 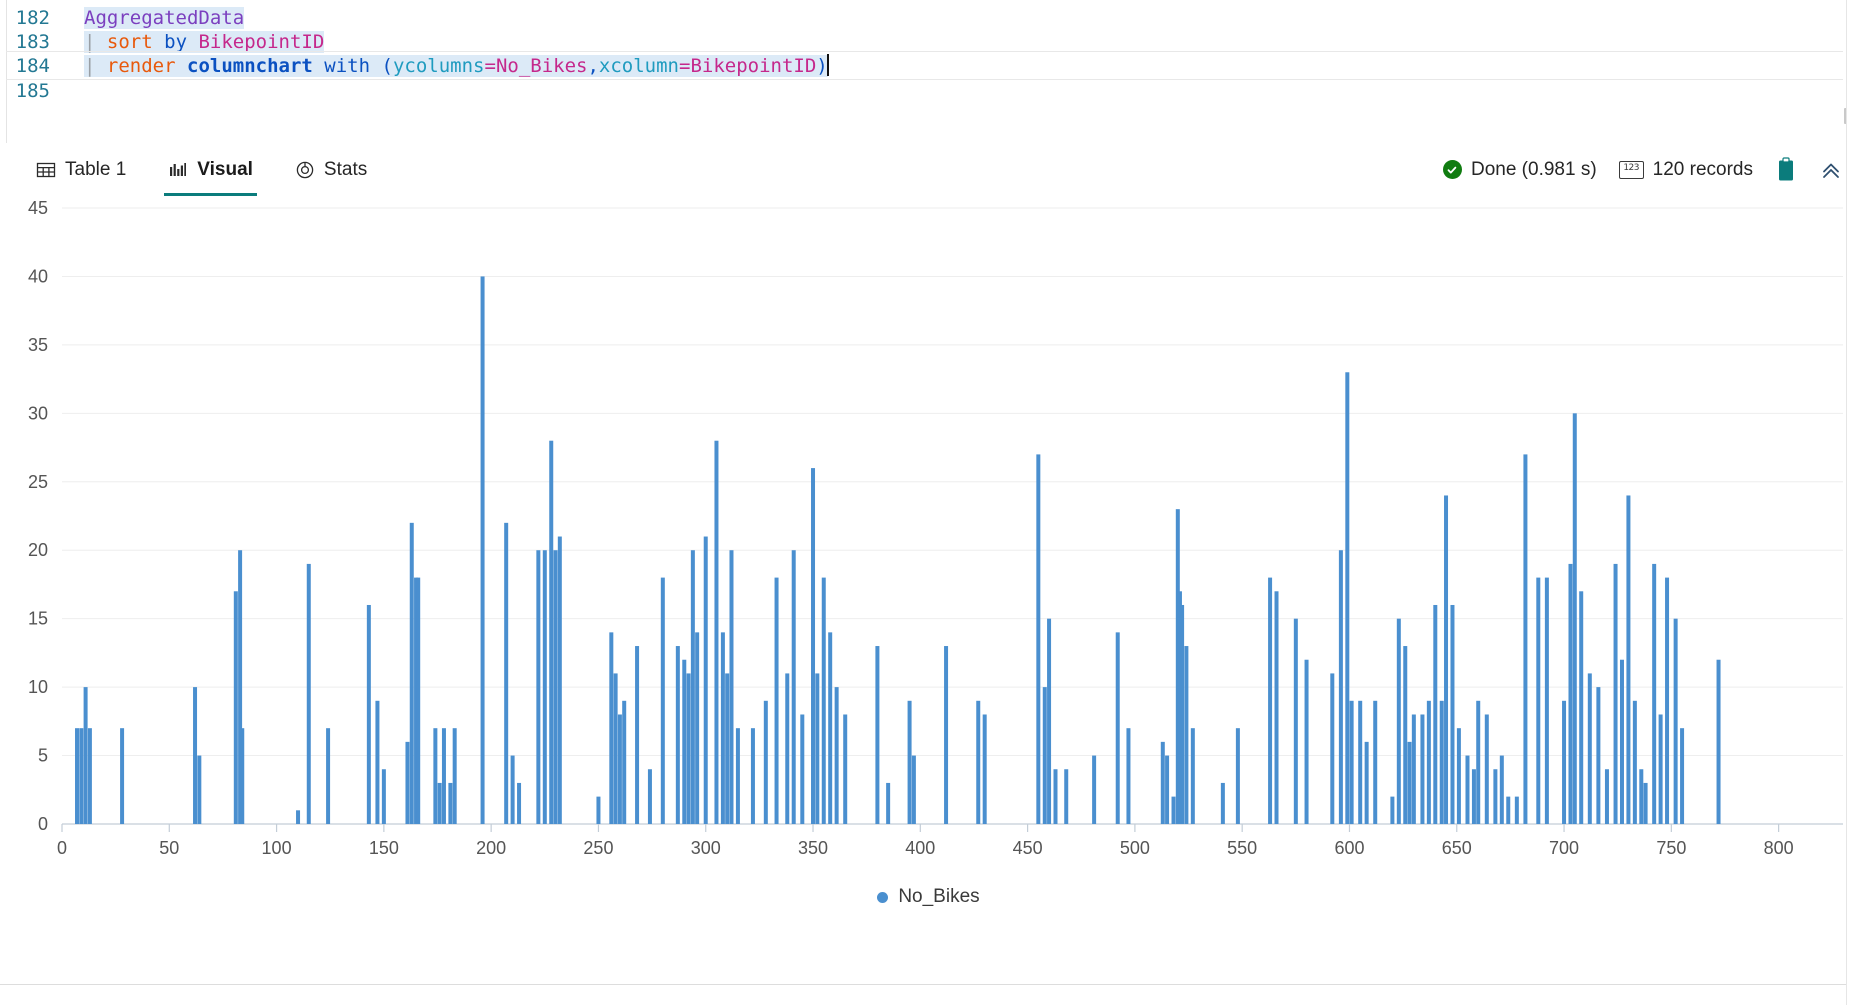 I want to click on double-chevron-up-icon, so click(x=1831, y=170).